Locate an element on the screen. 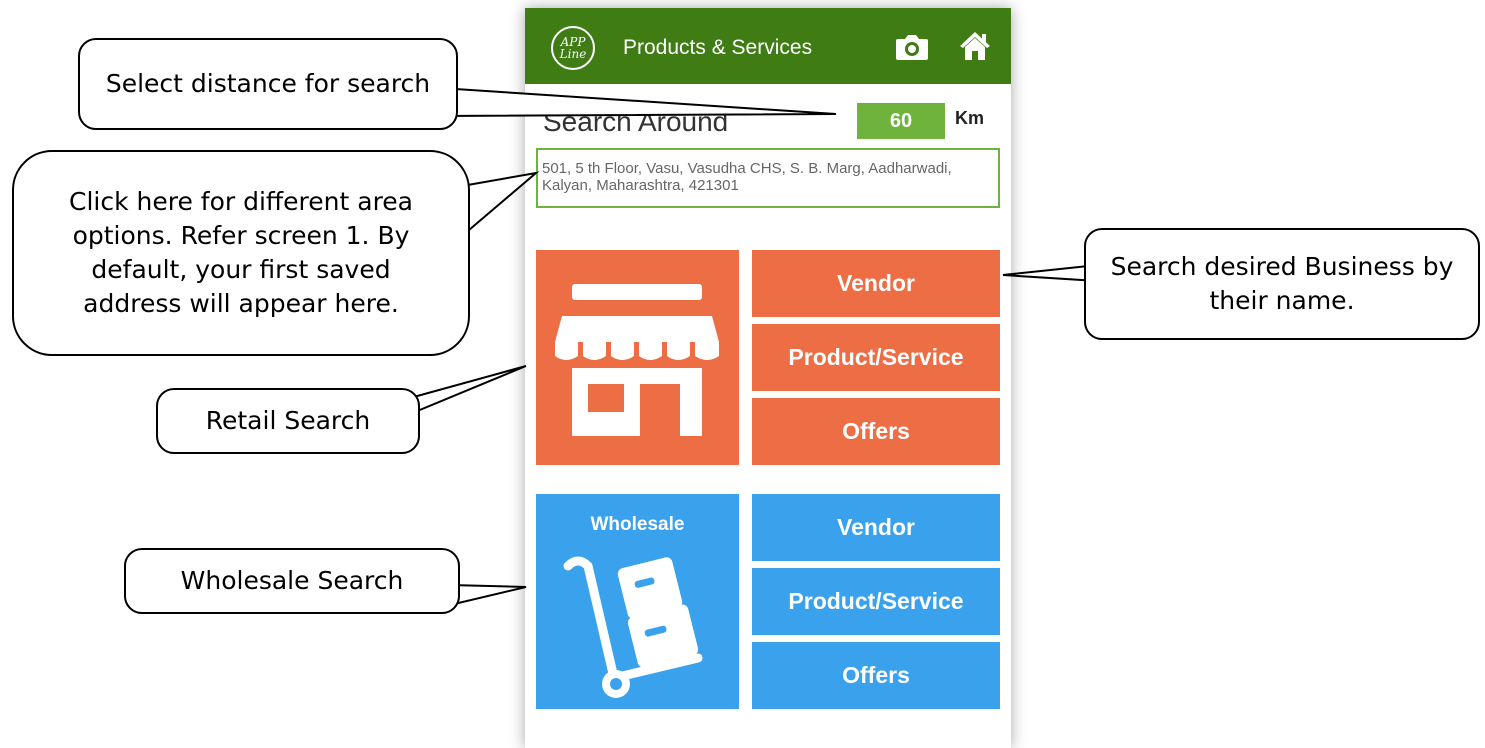  retail-offers-button: Offers is located at coordinates (876, 431).